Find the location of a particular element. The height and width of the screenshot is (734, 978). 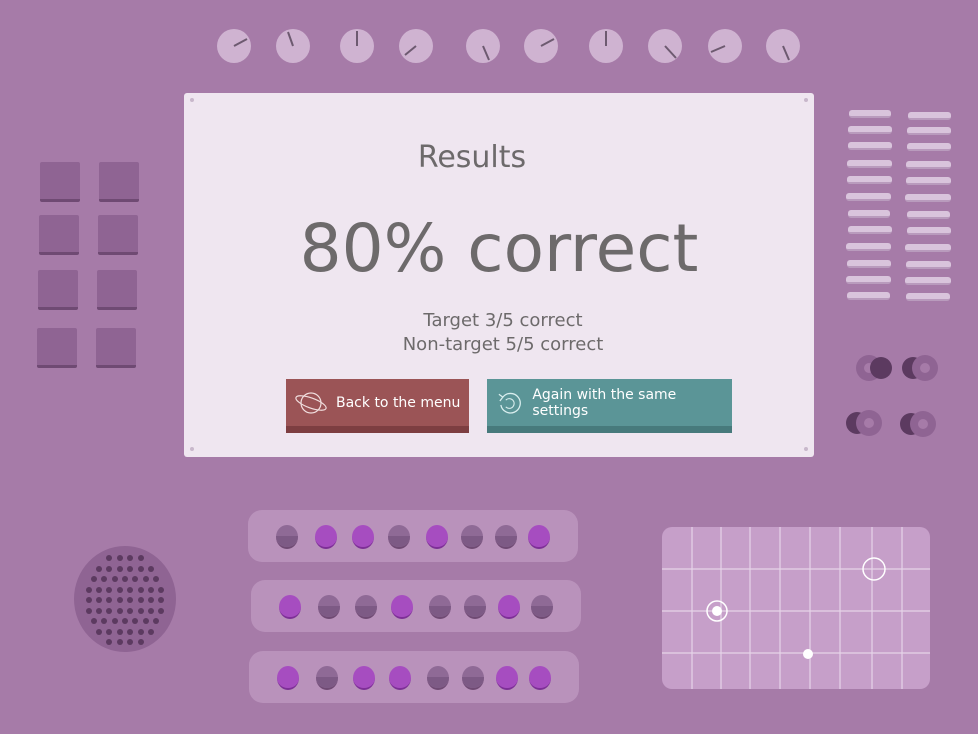

again-button-label: Again with the same settings is located at coordinates (604, 402).